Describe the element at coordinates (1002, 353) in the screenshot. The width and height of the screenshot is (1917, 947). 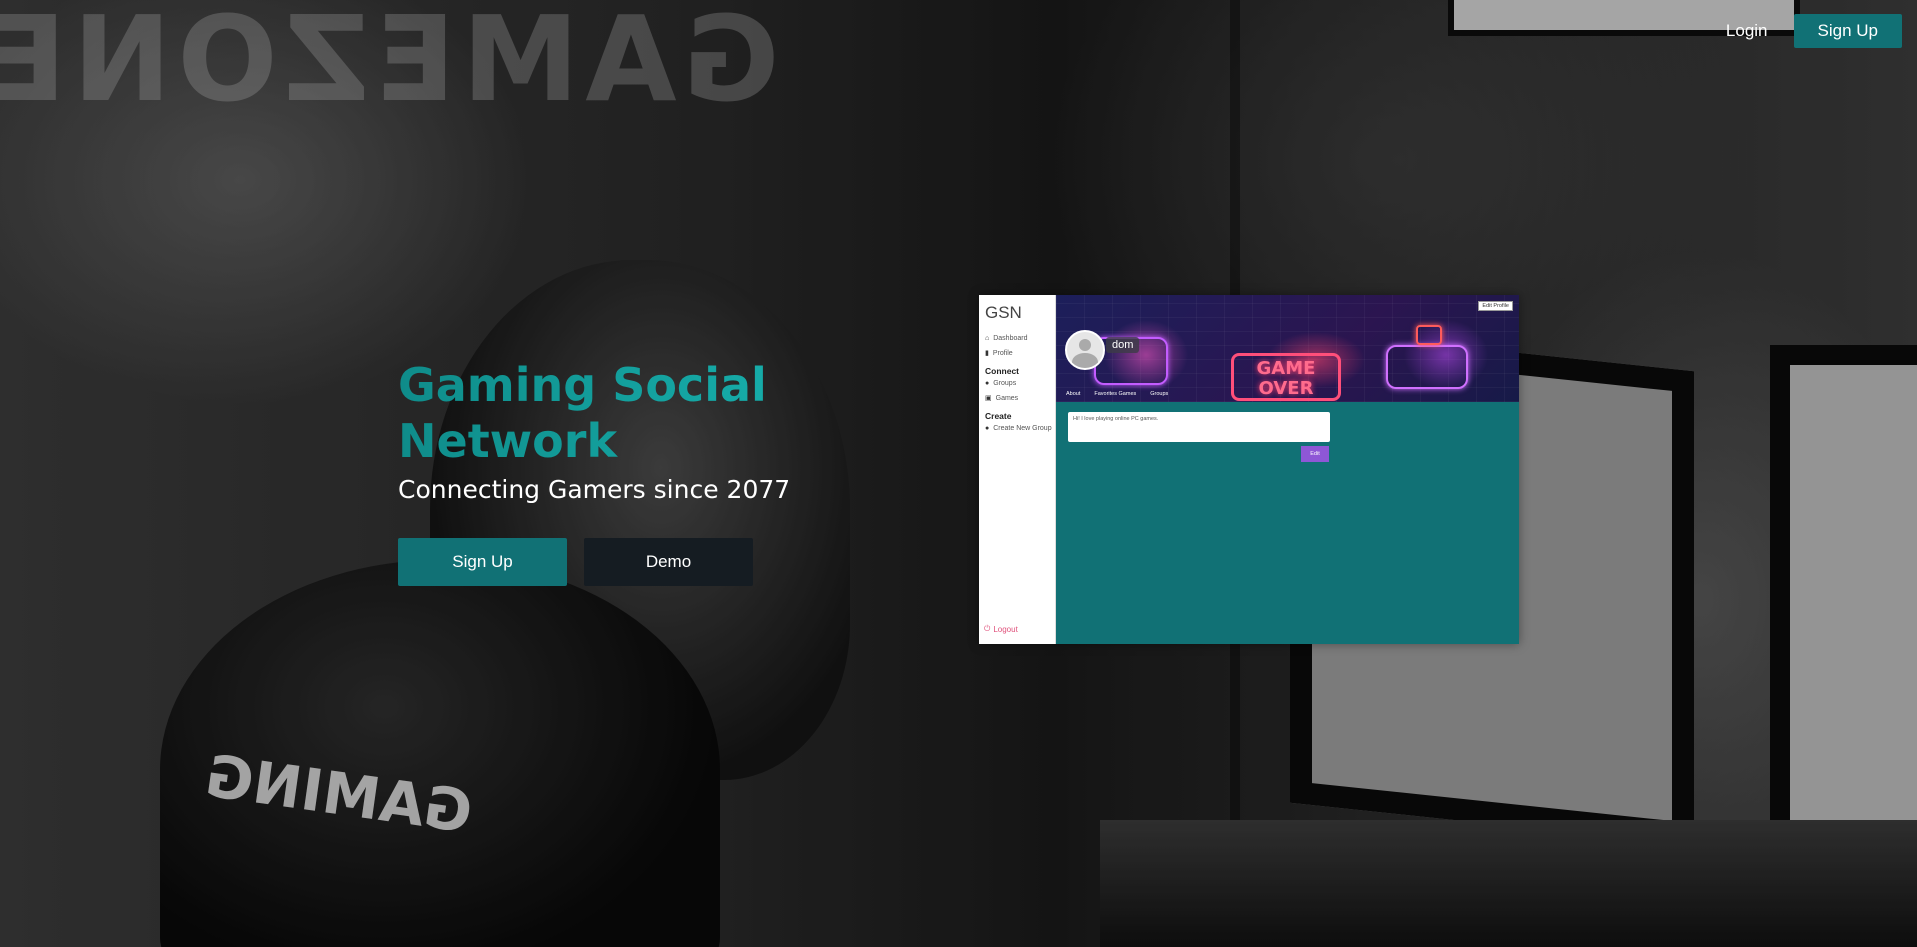
I see `preview-nav-label: Profile` at that location.